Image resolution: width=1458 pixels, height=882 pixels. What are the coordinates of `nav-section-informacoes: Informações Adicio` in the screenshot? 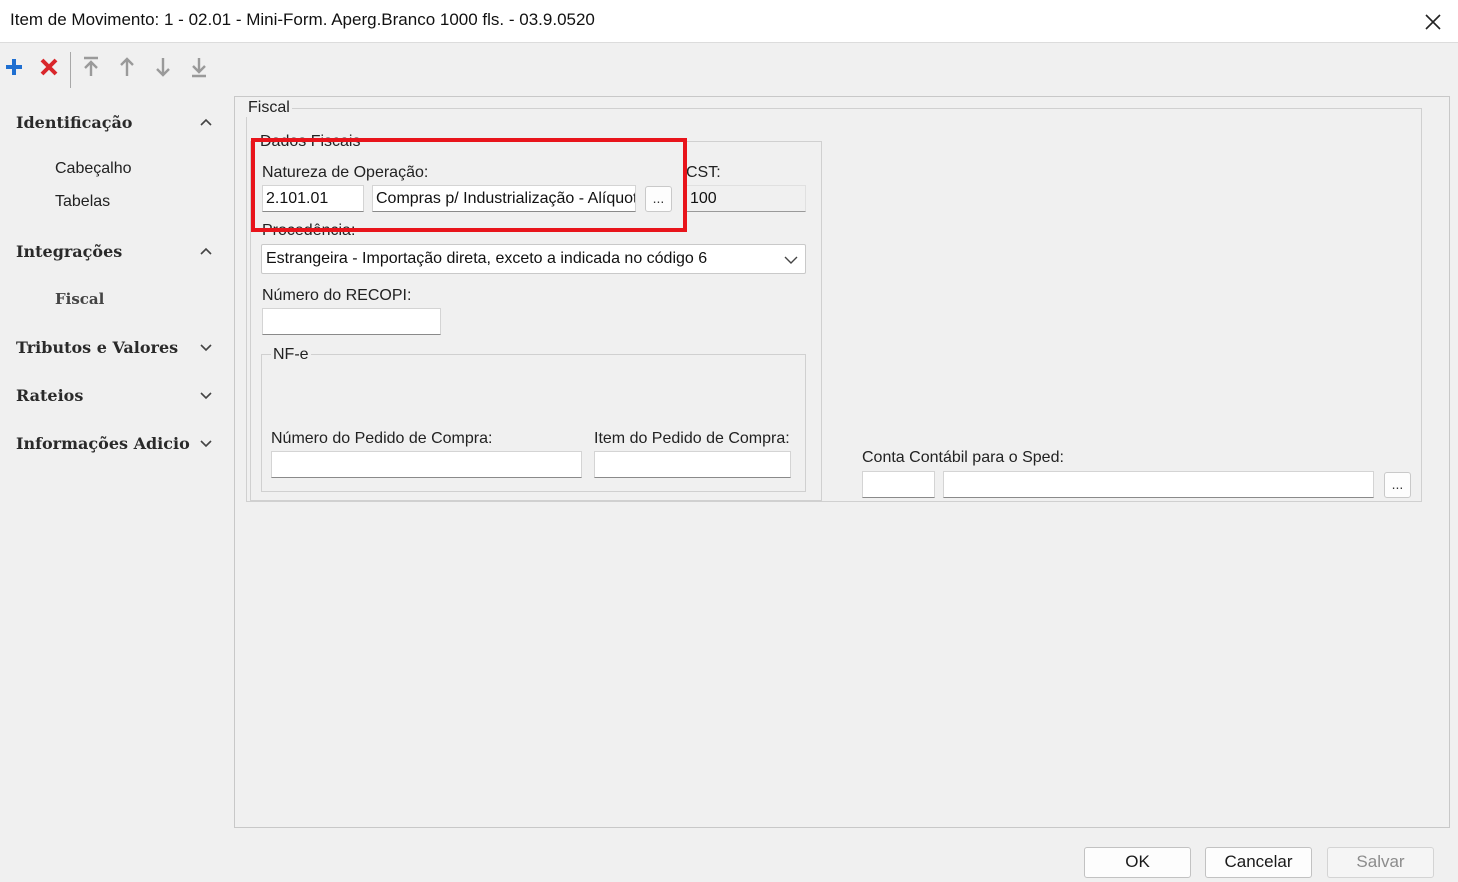 It's located at (116, 443).